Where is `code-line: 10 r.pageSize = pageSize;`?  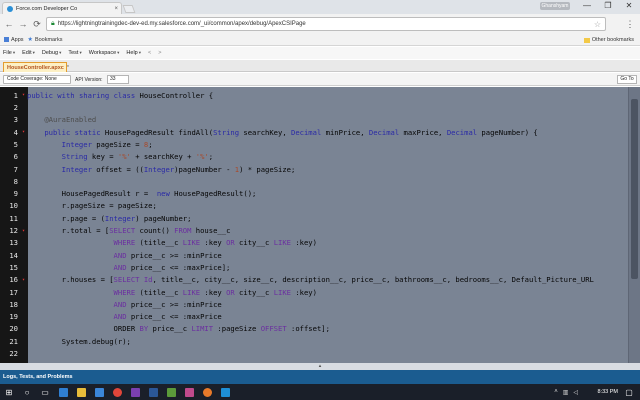 code-line: 10 r.pageSize = pageSize; is located at coordinates (314, 206).